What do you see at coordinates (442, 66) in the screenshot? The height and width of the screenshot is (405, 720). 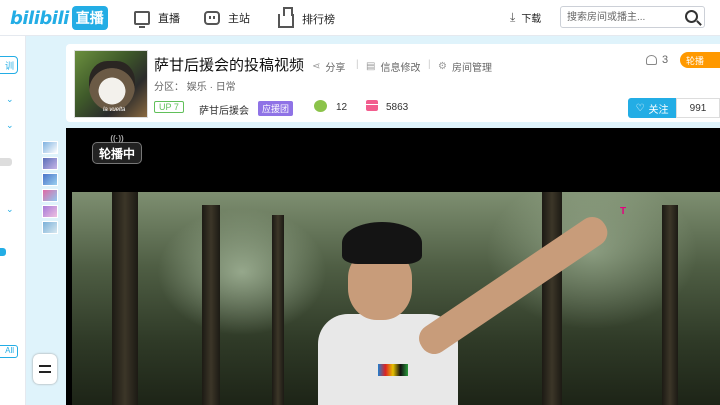 I see `gear-icon: ⚙` at bounding box center [442, 66].